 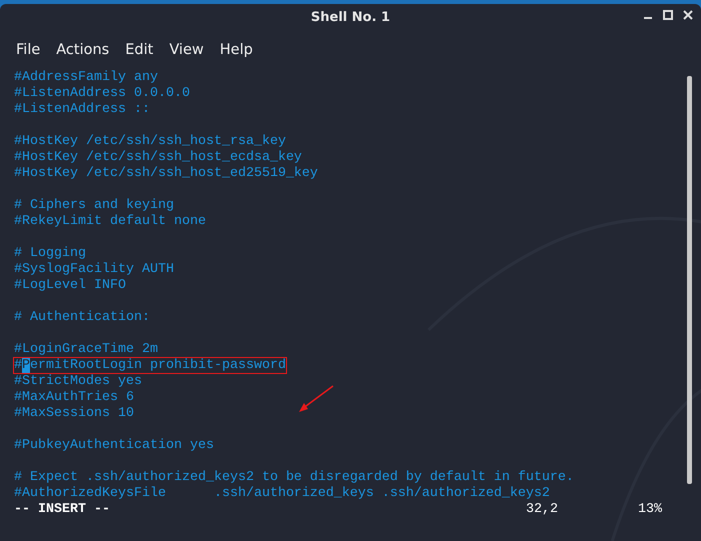 I want to click on code-line: # Expect .ssh/authorized_keys2 to be disregarded by default in future., so click(x=294, y=477).